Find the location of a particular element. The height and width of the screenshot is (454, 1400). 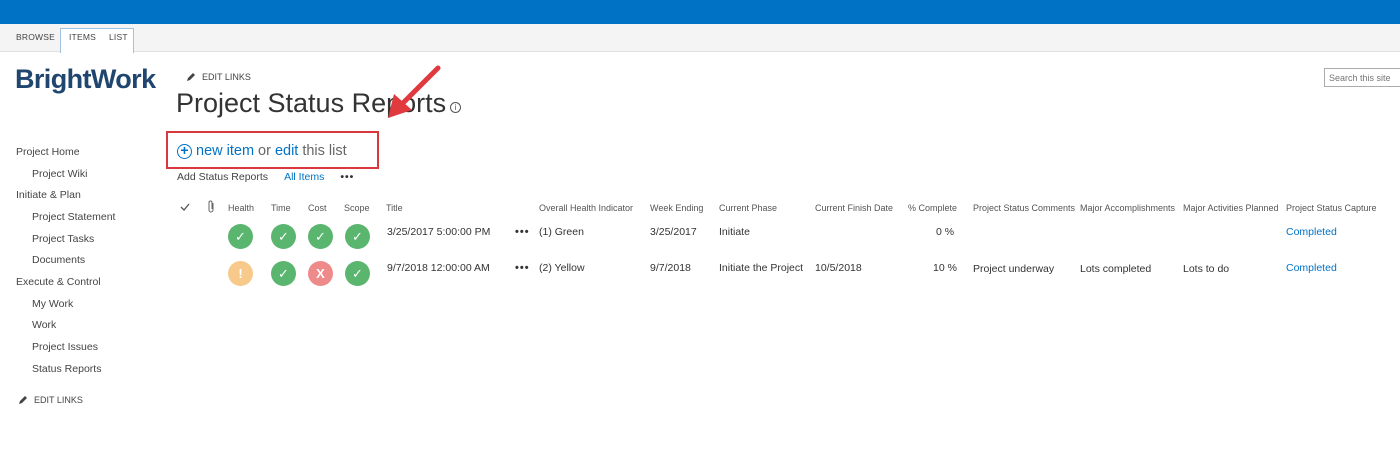

tab-items: ITEMS is located at coordinates (82, 37).